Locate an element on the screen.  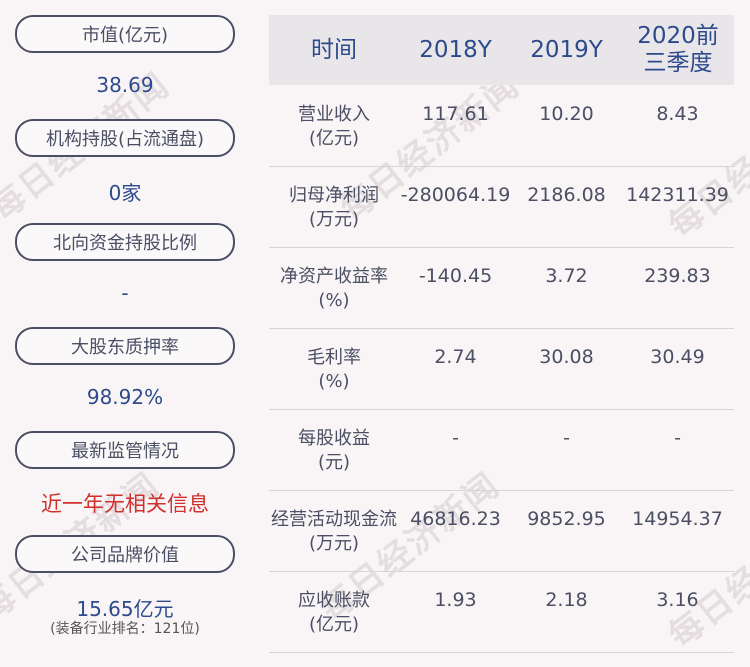
regulation-value: 近一年无相关信息 is located at coordinates (125, 504).